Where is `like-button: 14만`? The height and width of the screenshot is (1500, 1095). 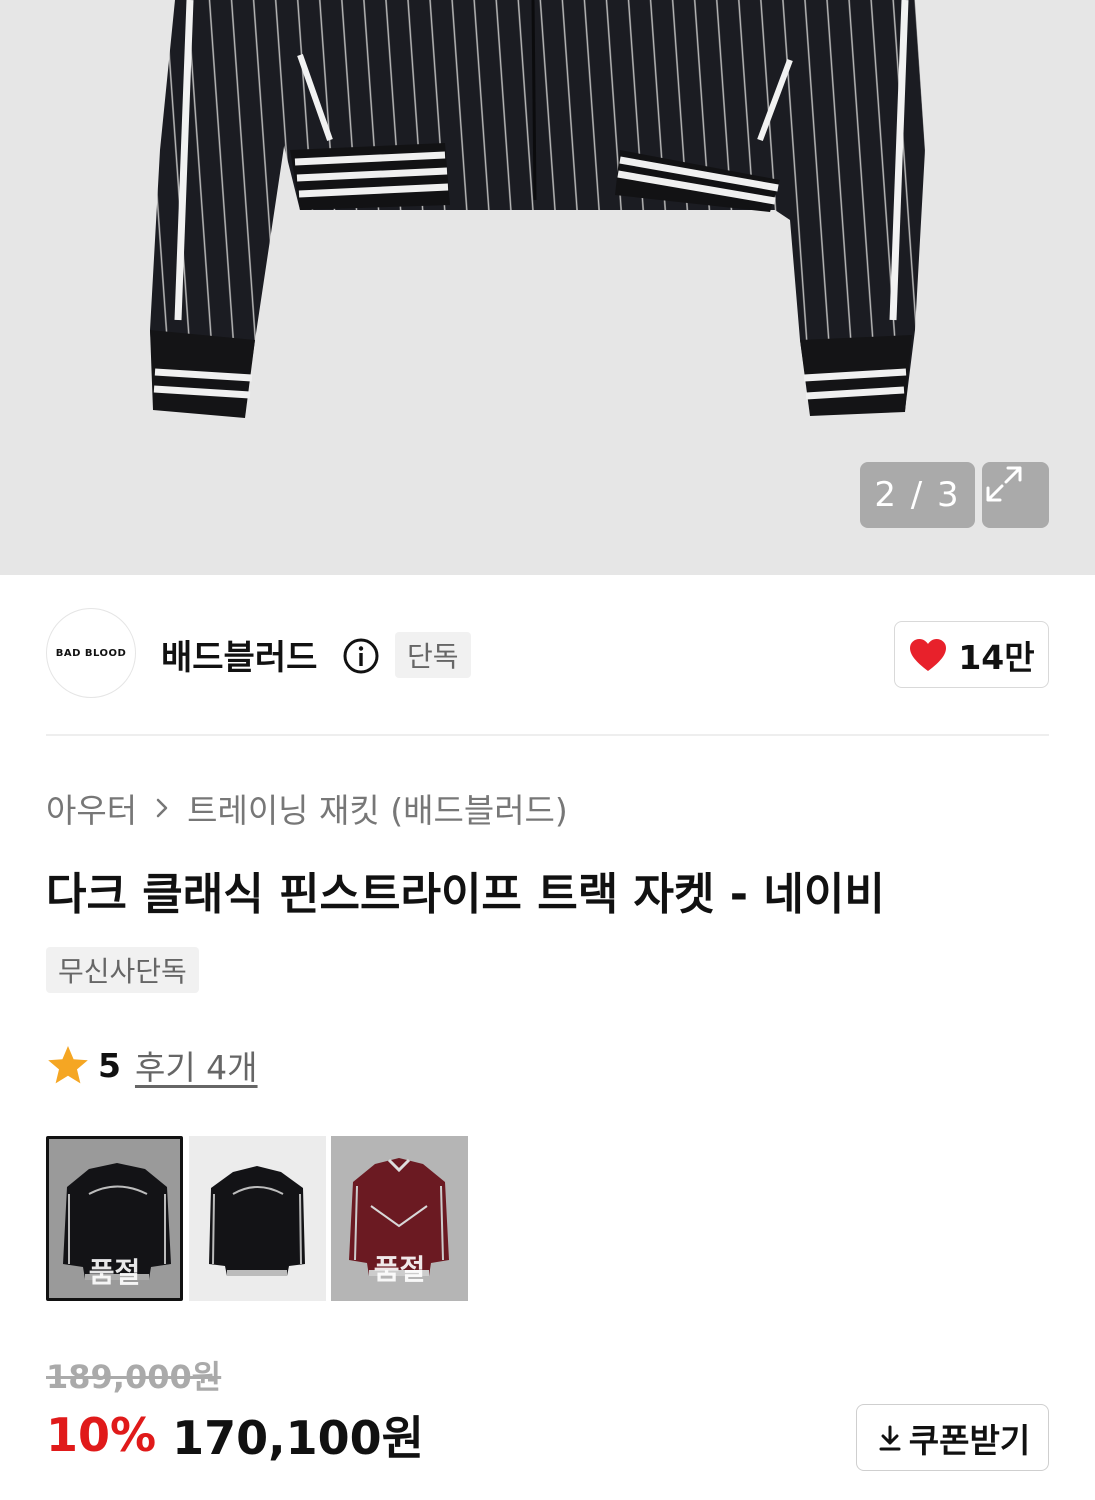 like-button: 14만 is located at coordinates (971, 654).